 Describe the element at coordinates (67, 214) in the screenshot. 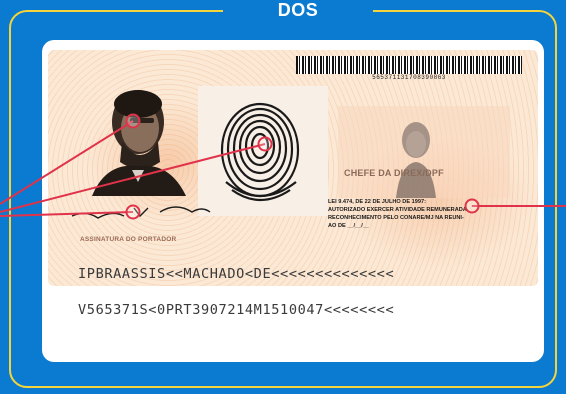

I see `callout-line-signature` at that location.